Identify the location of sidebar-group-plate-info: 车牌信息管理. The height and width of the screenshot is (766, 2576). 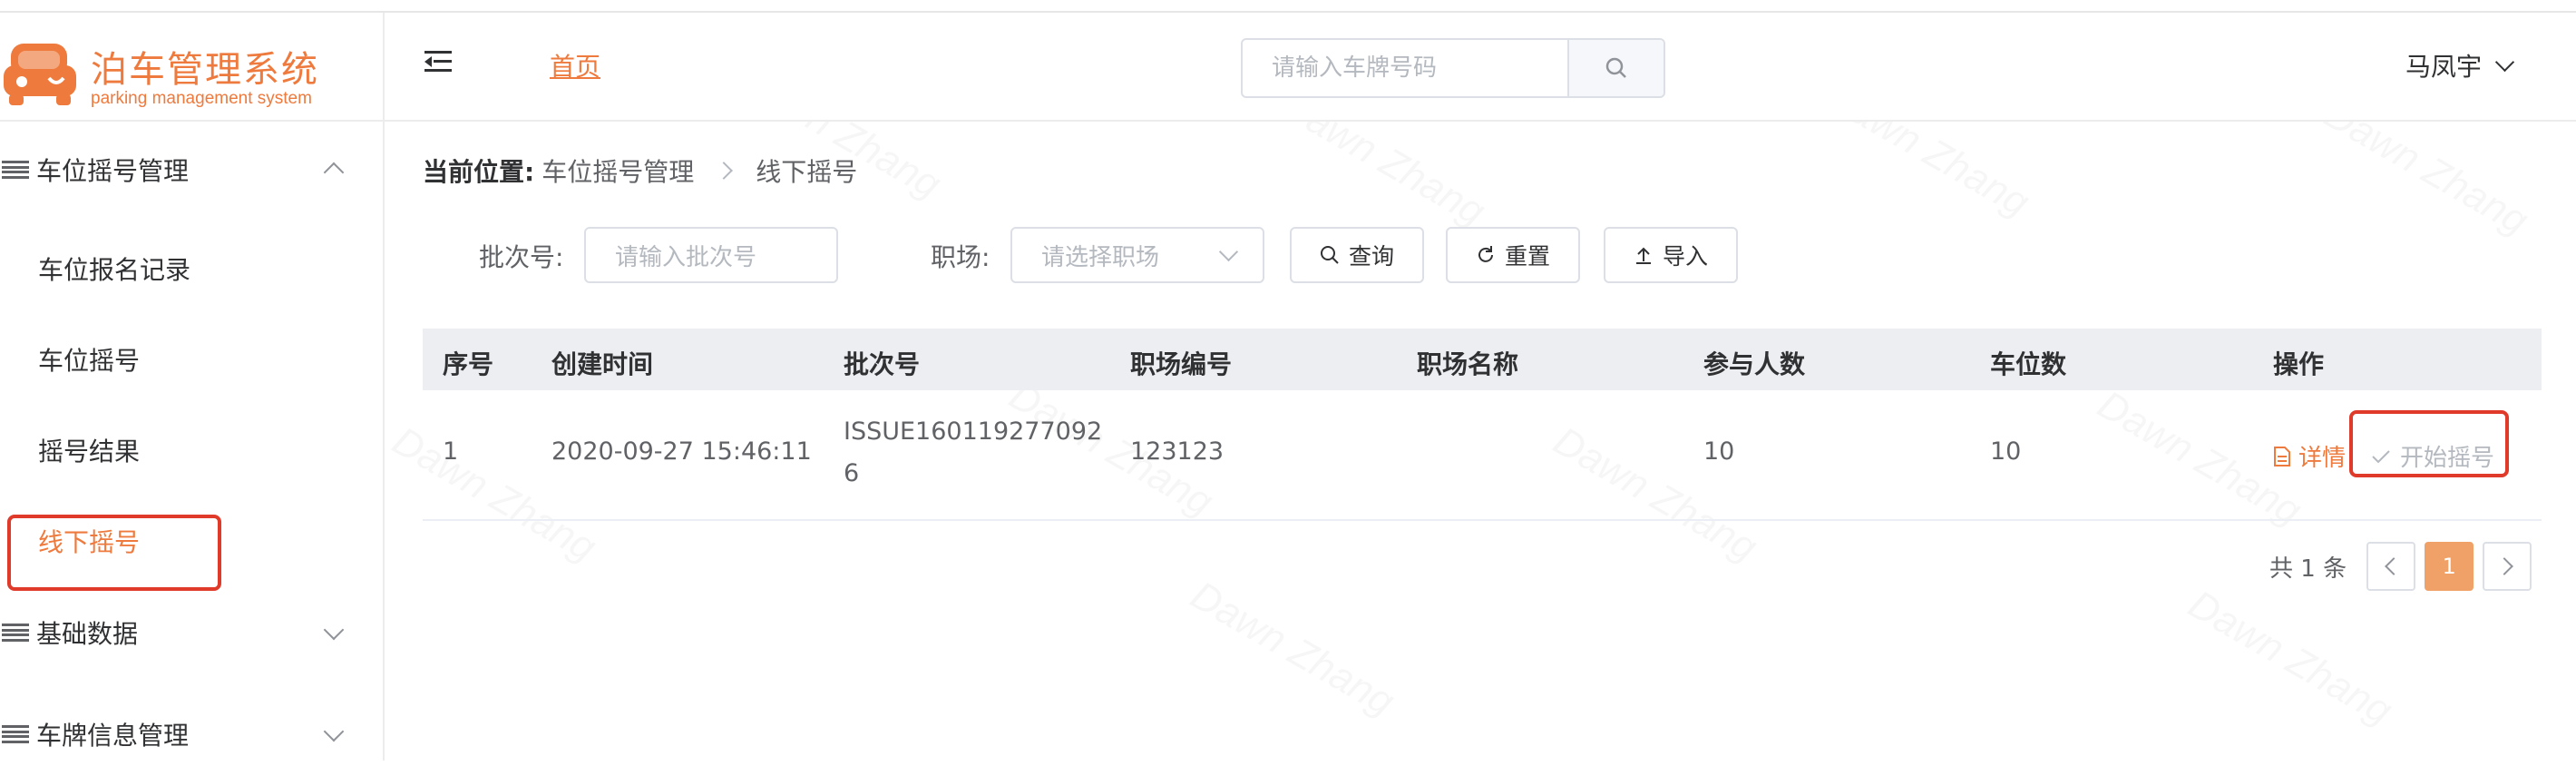
(191, 734).